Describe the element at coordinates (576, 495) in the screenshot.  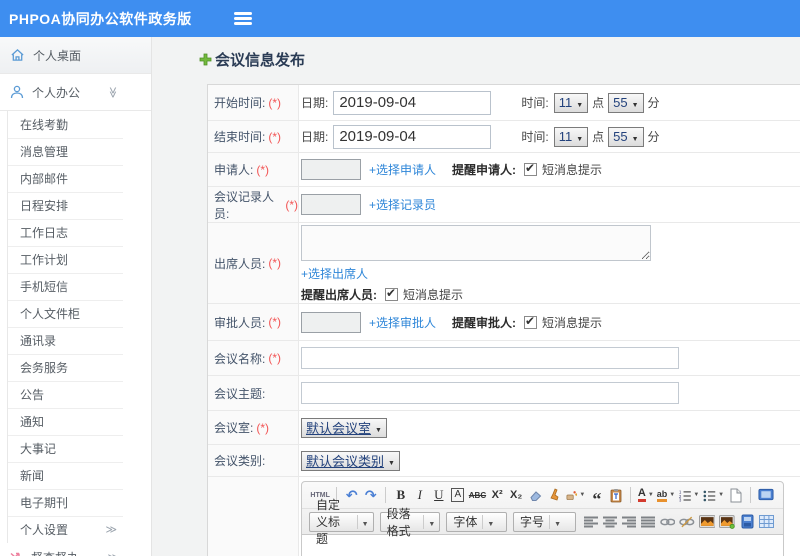
I see `format-painter-icon` at that location.